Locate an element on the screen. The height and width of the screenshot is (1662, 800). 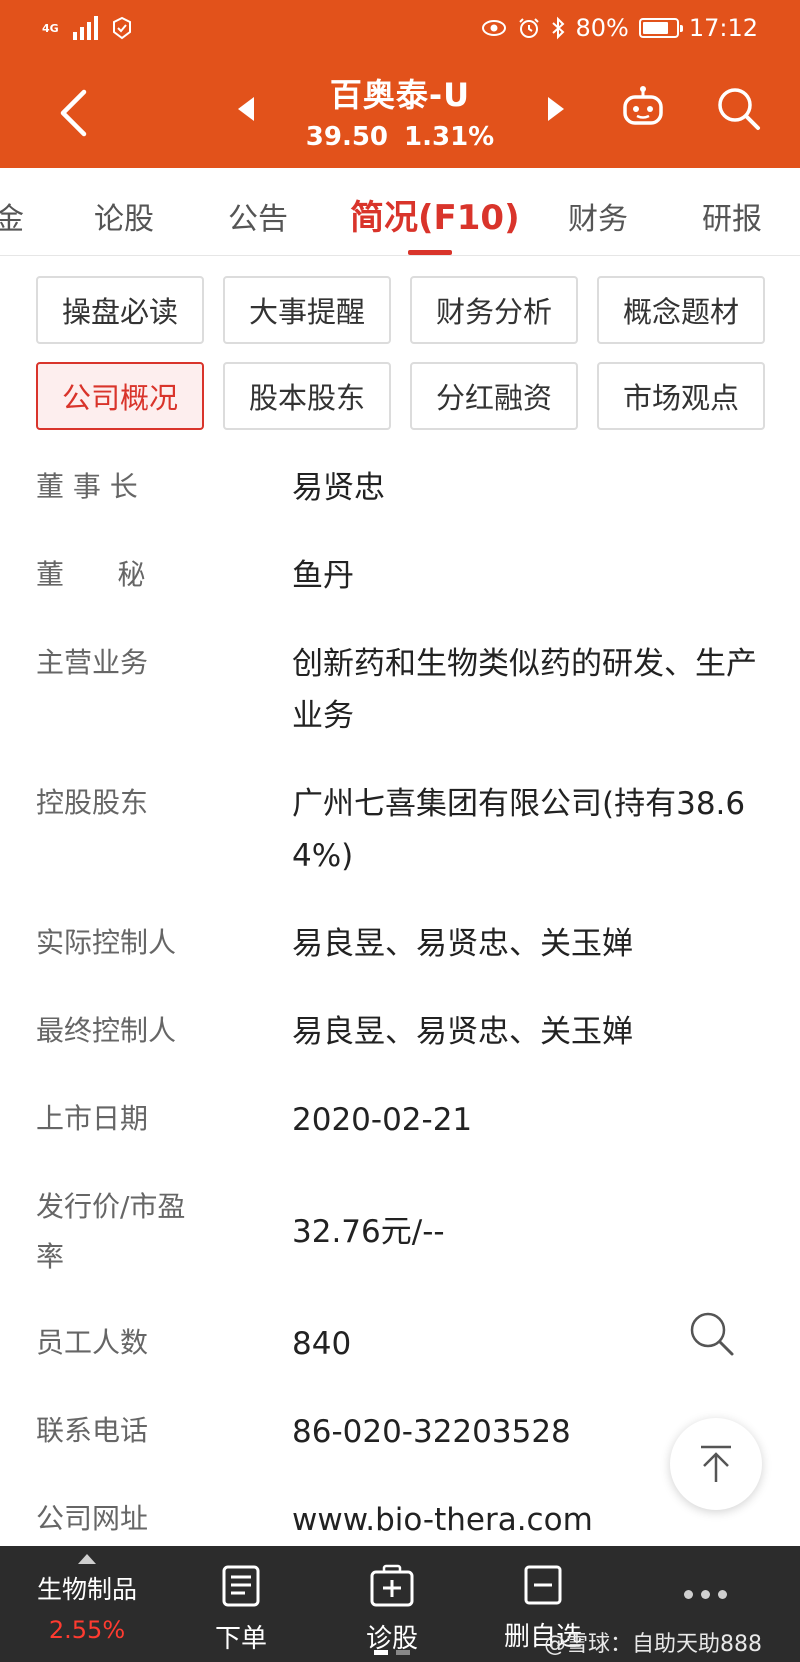
row-label: 上市日期 is located at coordinates (92, 1118).